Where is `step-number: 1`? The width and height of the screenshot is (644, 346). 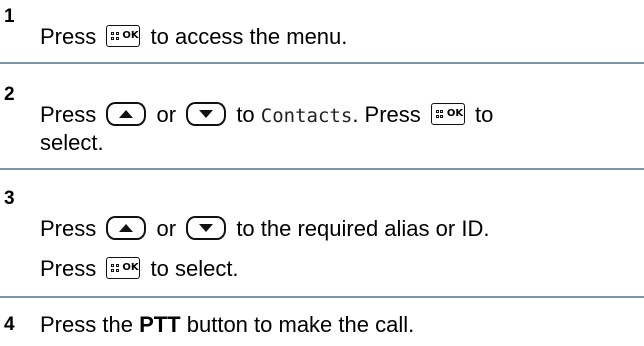 step-number: 1 is located at coordinates (9, 16).